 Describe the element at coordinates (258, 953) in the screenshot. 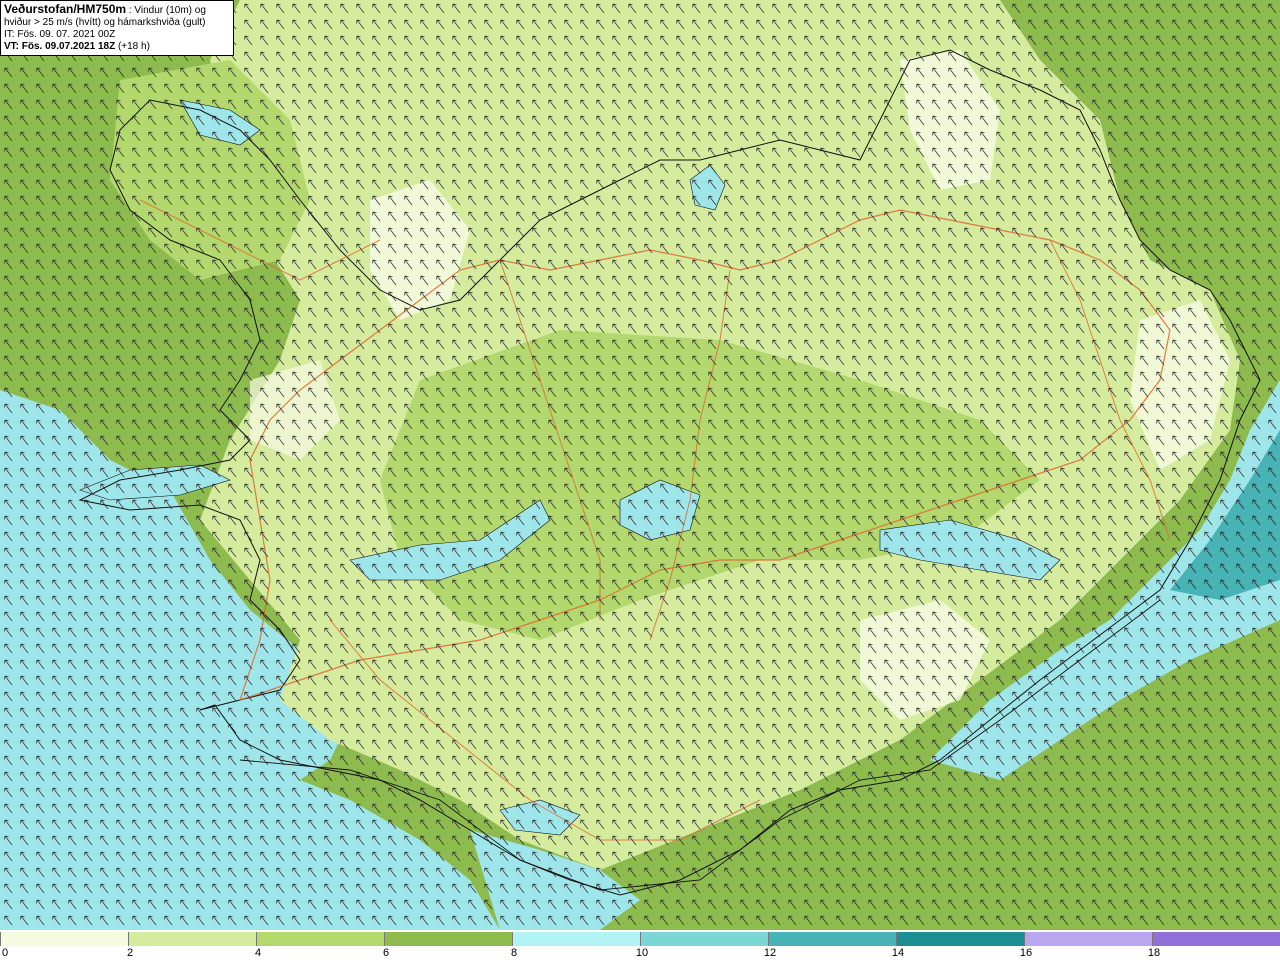

I see `colorbar-tick-label: 4` at that location.